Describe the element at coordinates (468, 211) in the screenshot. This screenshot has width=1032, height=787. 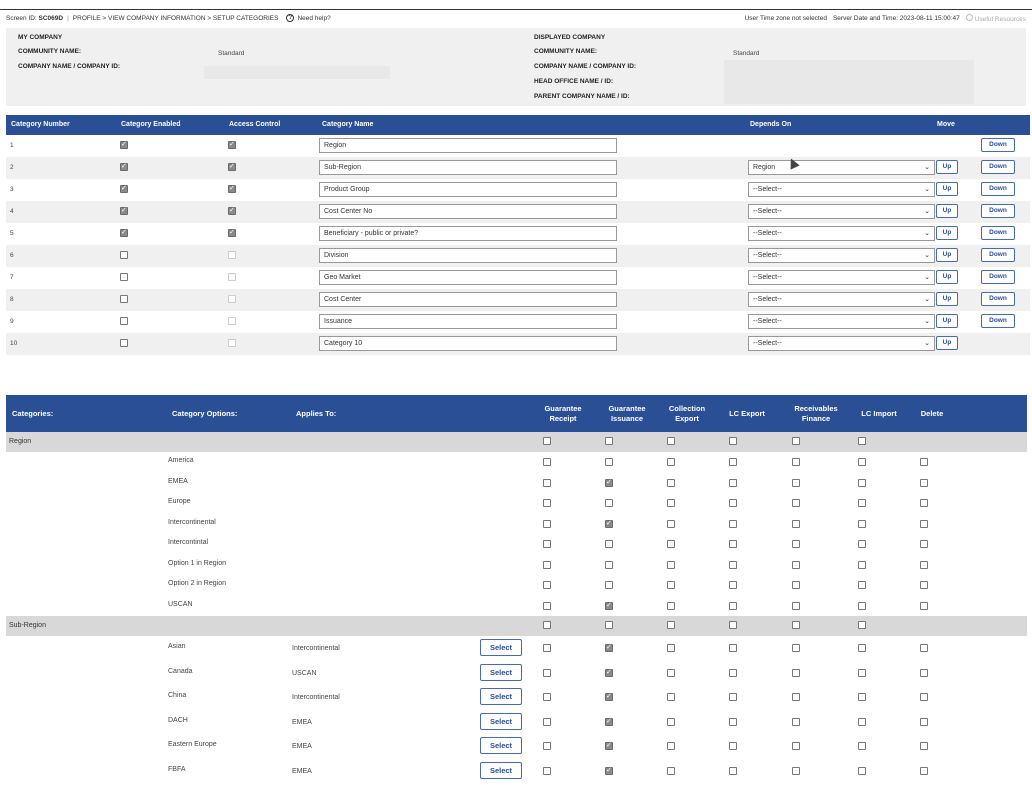
I see `category-name-input: Cost Center No` at that location.